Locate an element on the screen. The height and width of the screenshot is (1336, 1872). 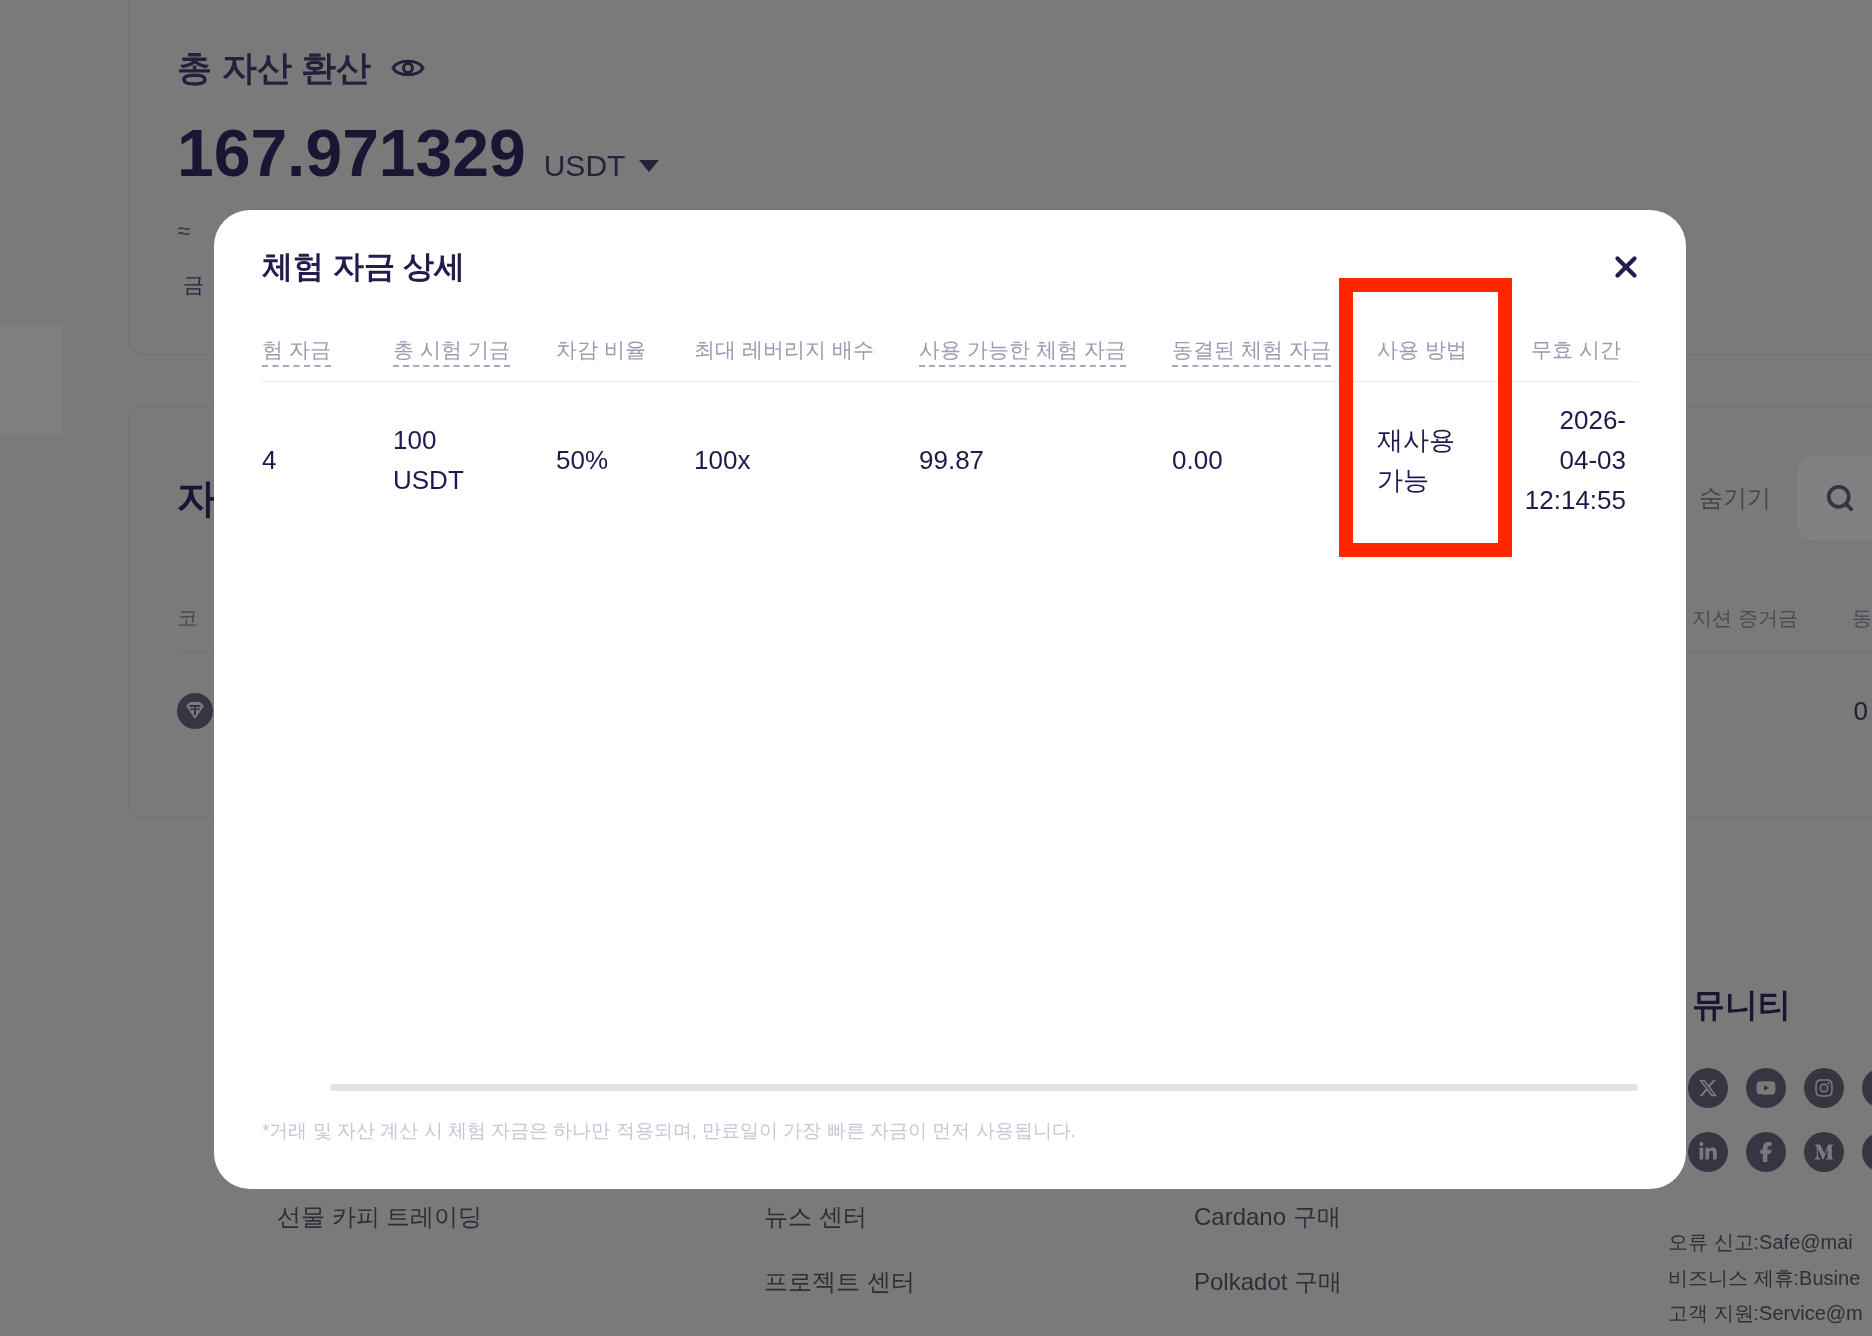
column-header: 사용 가능한 체험 자금 is located at coordinates (1022, 351).